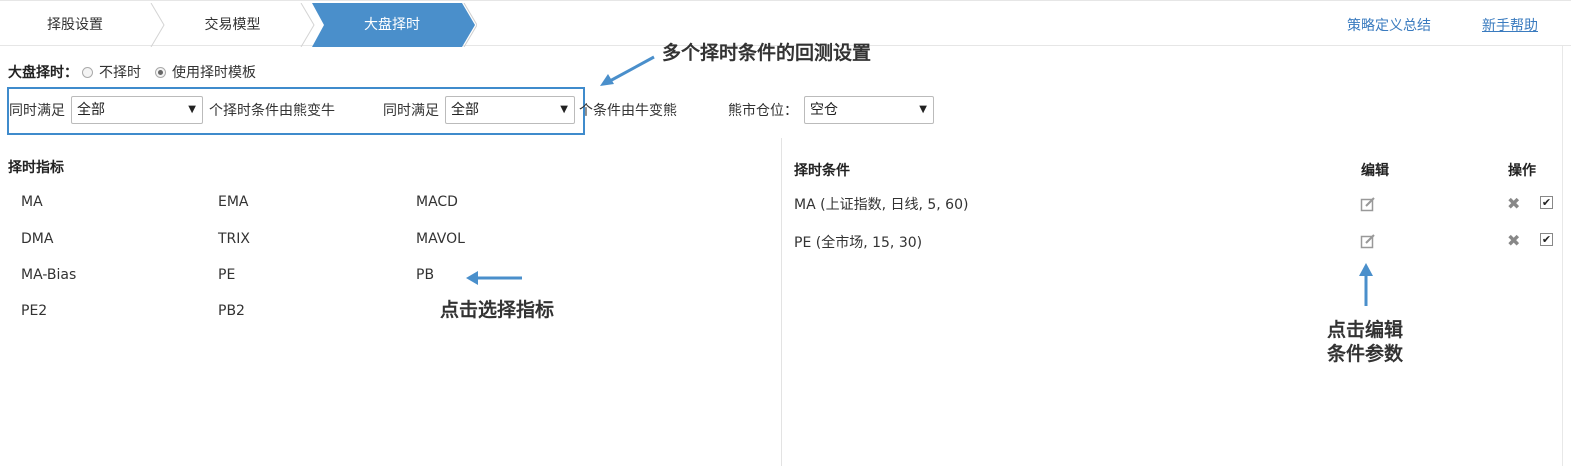 The image size is (1571, 466). Describe the element at coordinates (37, 239) in the screenshot. I see `indicator-item: DMA` at that location.